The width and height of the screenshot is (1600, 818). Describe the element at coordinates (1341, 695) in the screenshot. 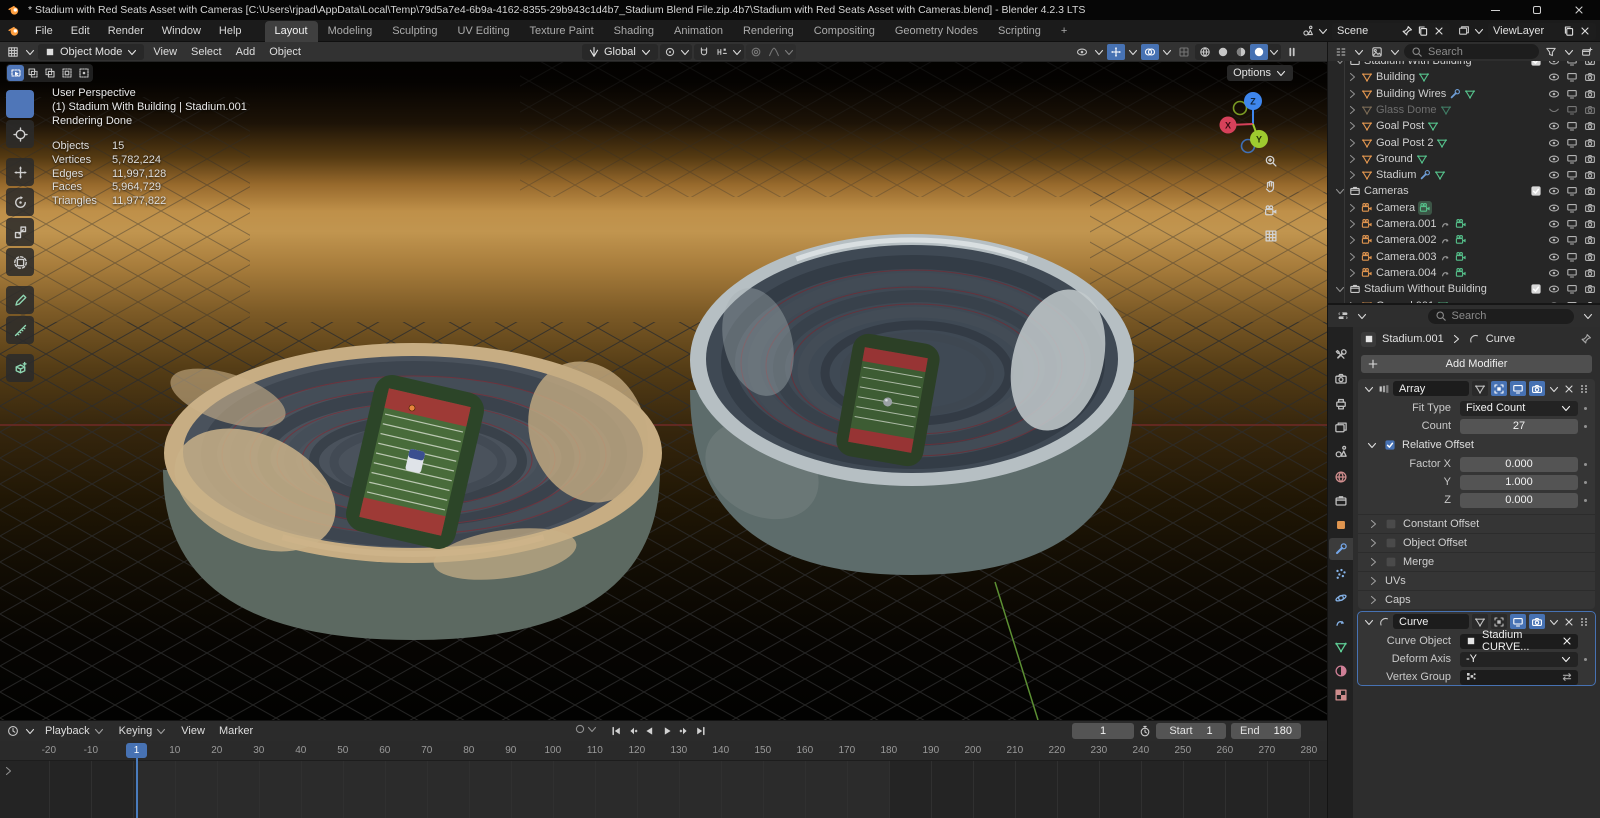

I see `properties-tab-texture` at that location.